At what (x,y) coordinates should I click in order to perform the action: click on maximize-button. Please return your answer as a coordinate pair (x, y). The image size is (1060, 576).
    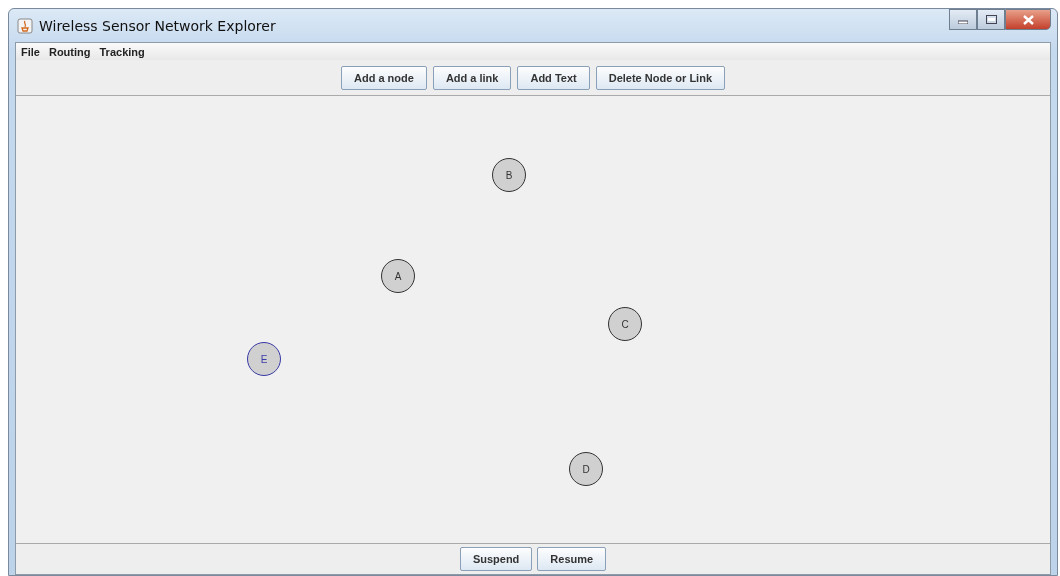
    Looking at the image, I should click on (991, 19).